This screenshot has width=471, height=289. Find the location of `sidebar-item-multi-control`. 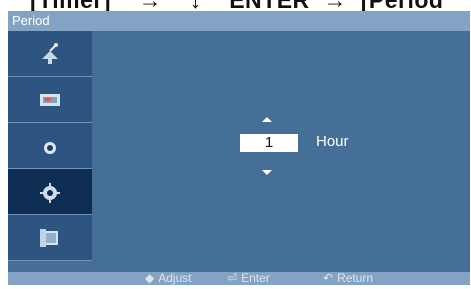

sidebar-item-multi-control is located at coordinates (50, 238).